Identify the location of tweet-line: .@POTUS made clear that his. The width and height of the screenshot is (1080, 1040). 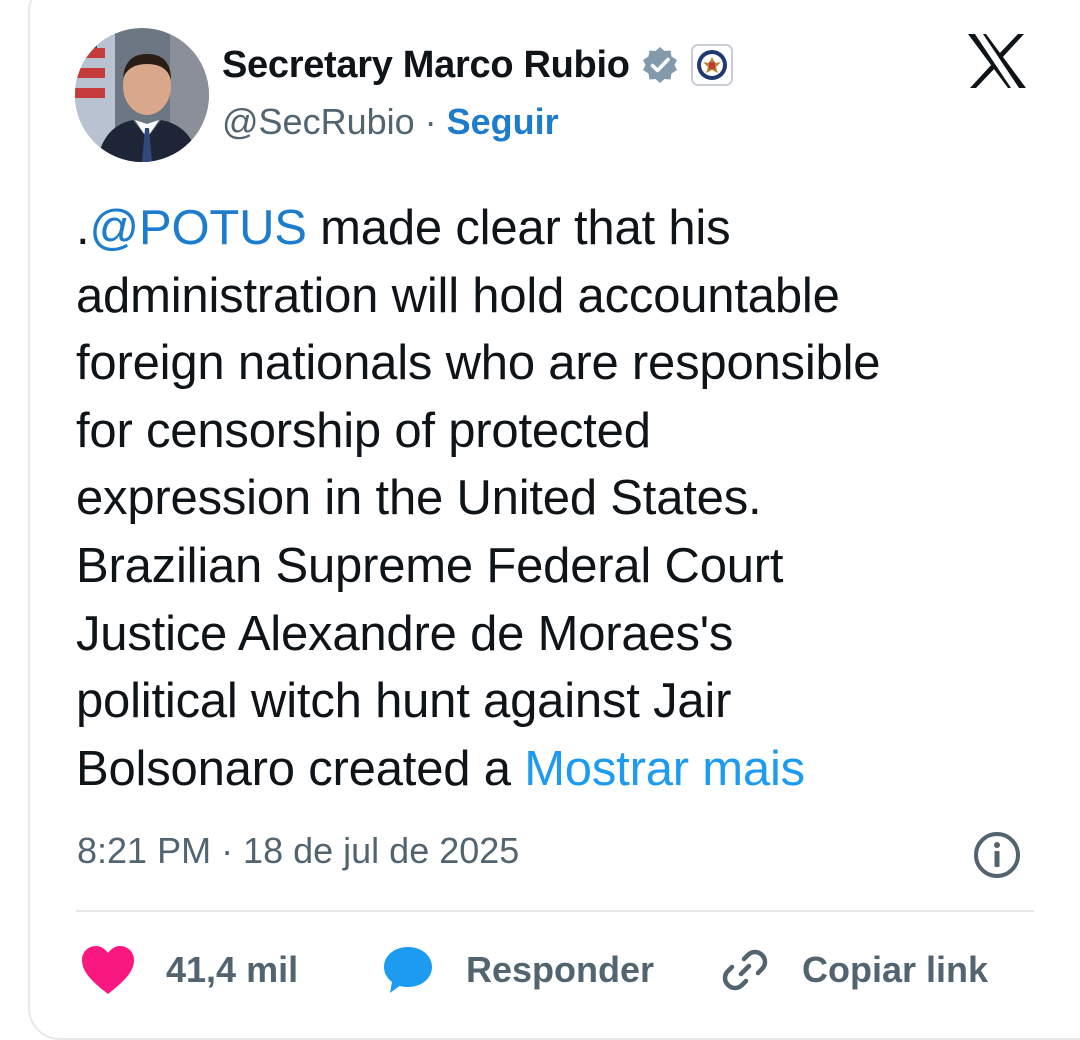
(556, 229).